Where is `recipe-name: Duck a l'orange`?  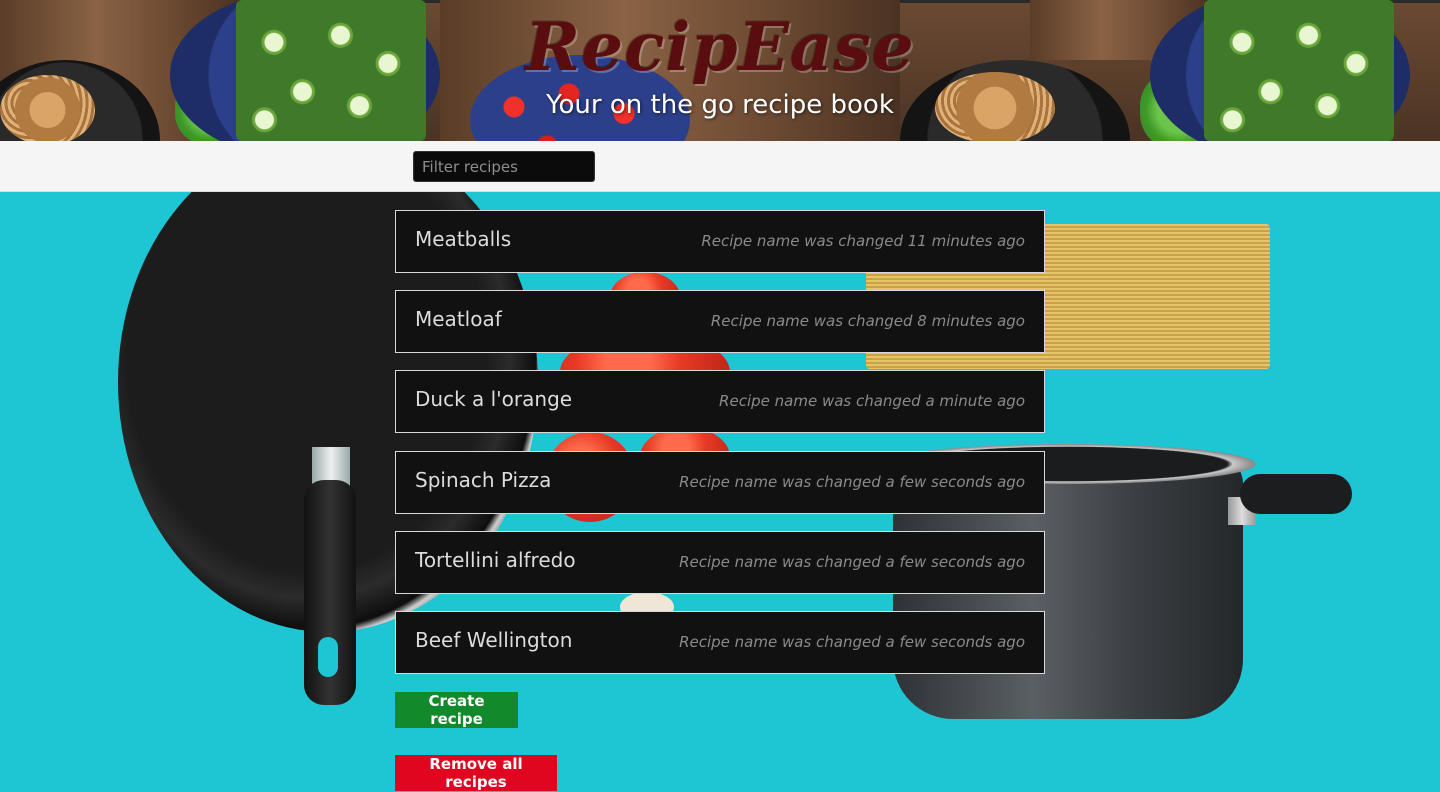 recipe-name: Duck a l'orange is located at coordinates (494, 399).